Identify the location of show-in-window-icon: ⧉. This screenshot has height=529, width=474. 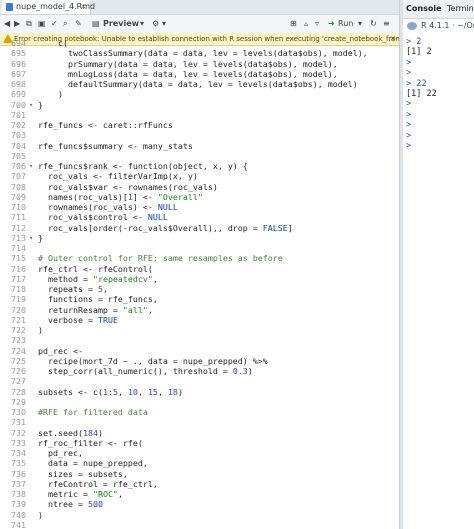
(29, 23).